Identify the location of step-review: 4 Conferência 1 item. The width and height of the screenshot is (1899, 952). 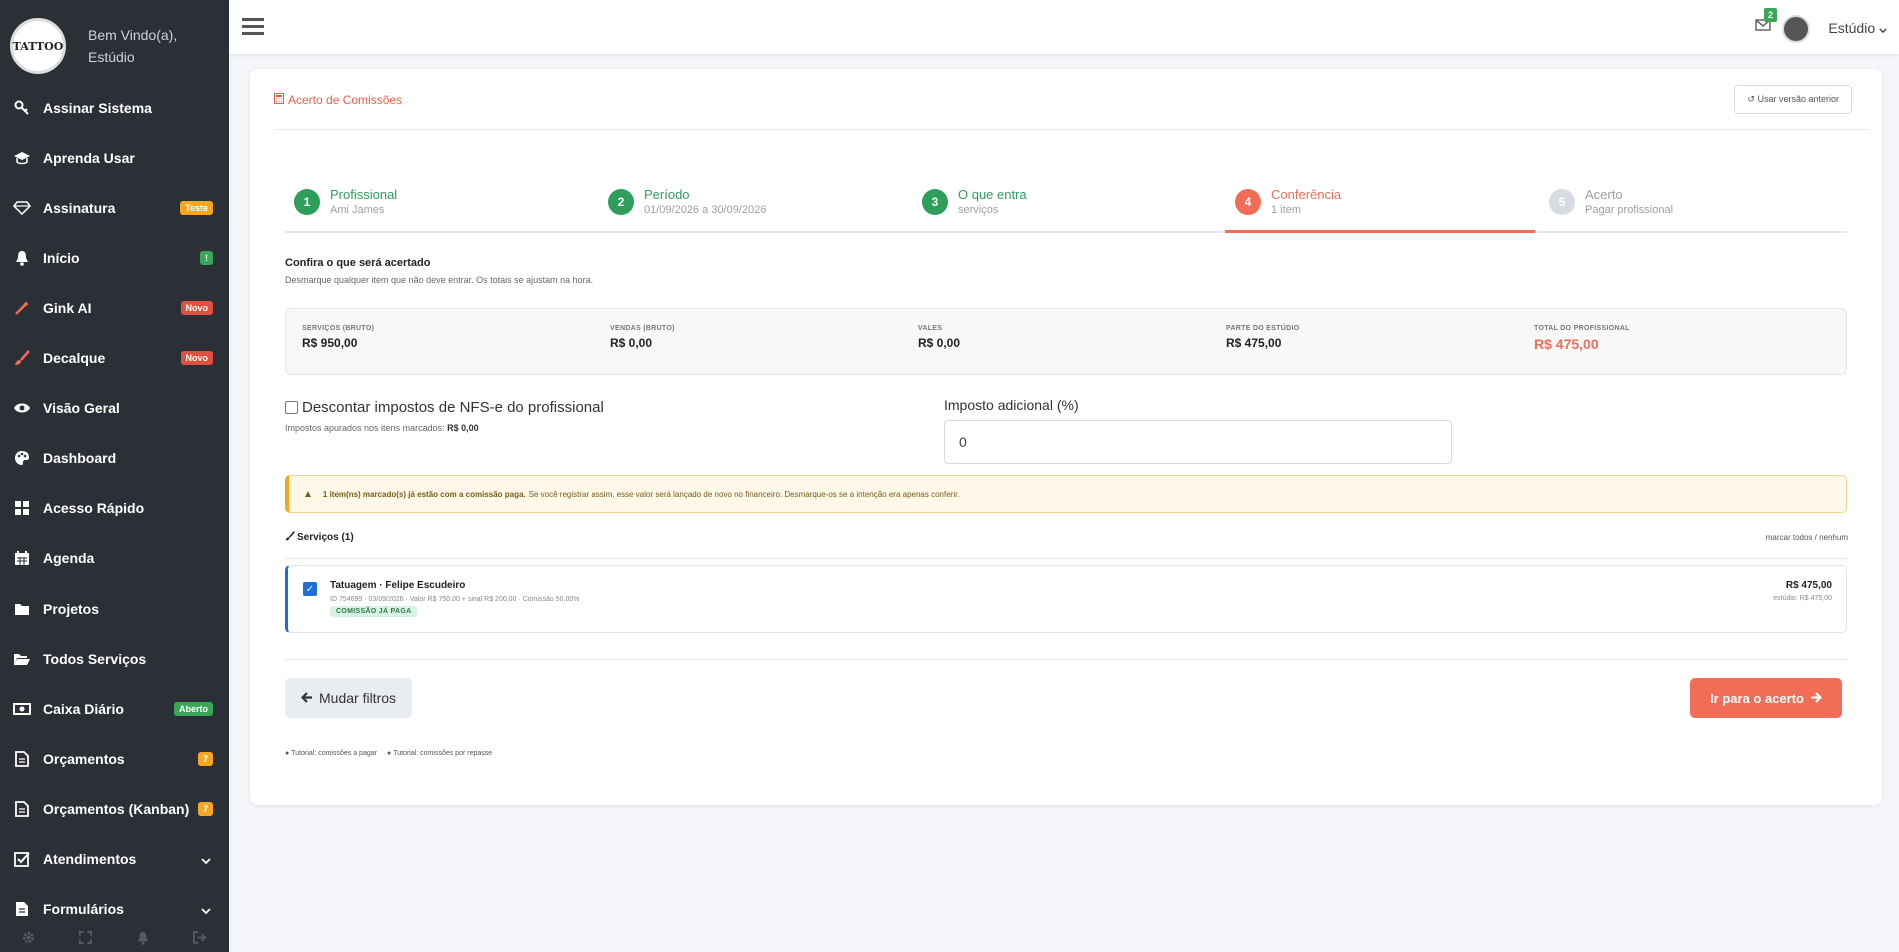
(1288, 201).